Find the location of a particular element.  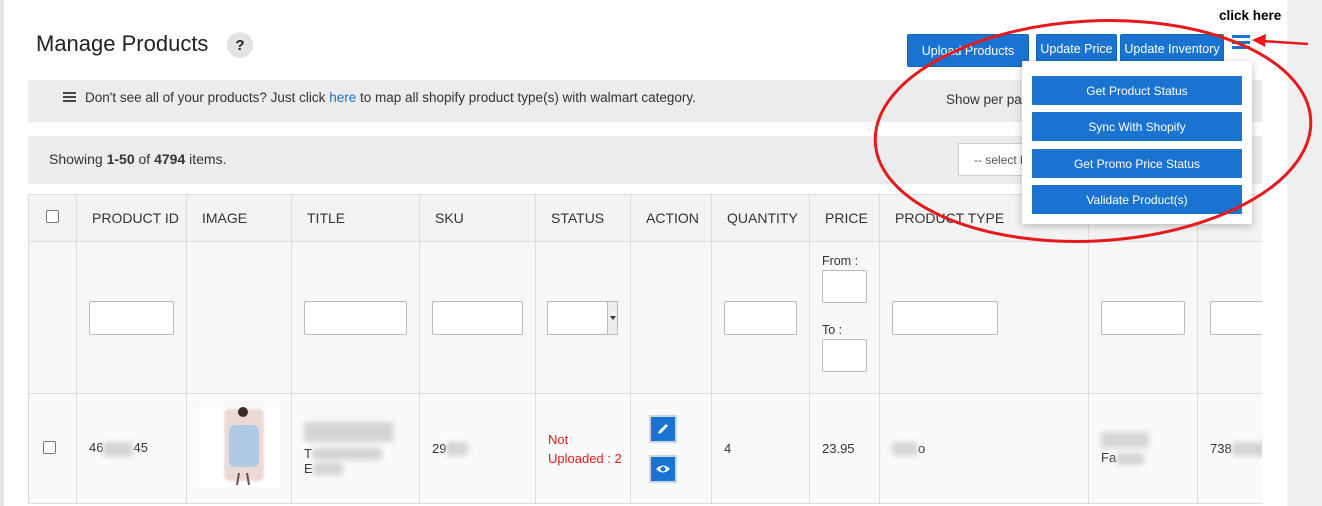

product-id-filter-input is located at coordinates (131, 317).